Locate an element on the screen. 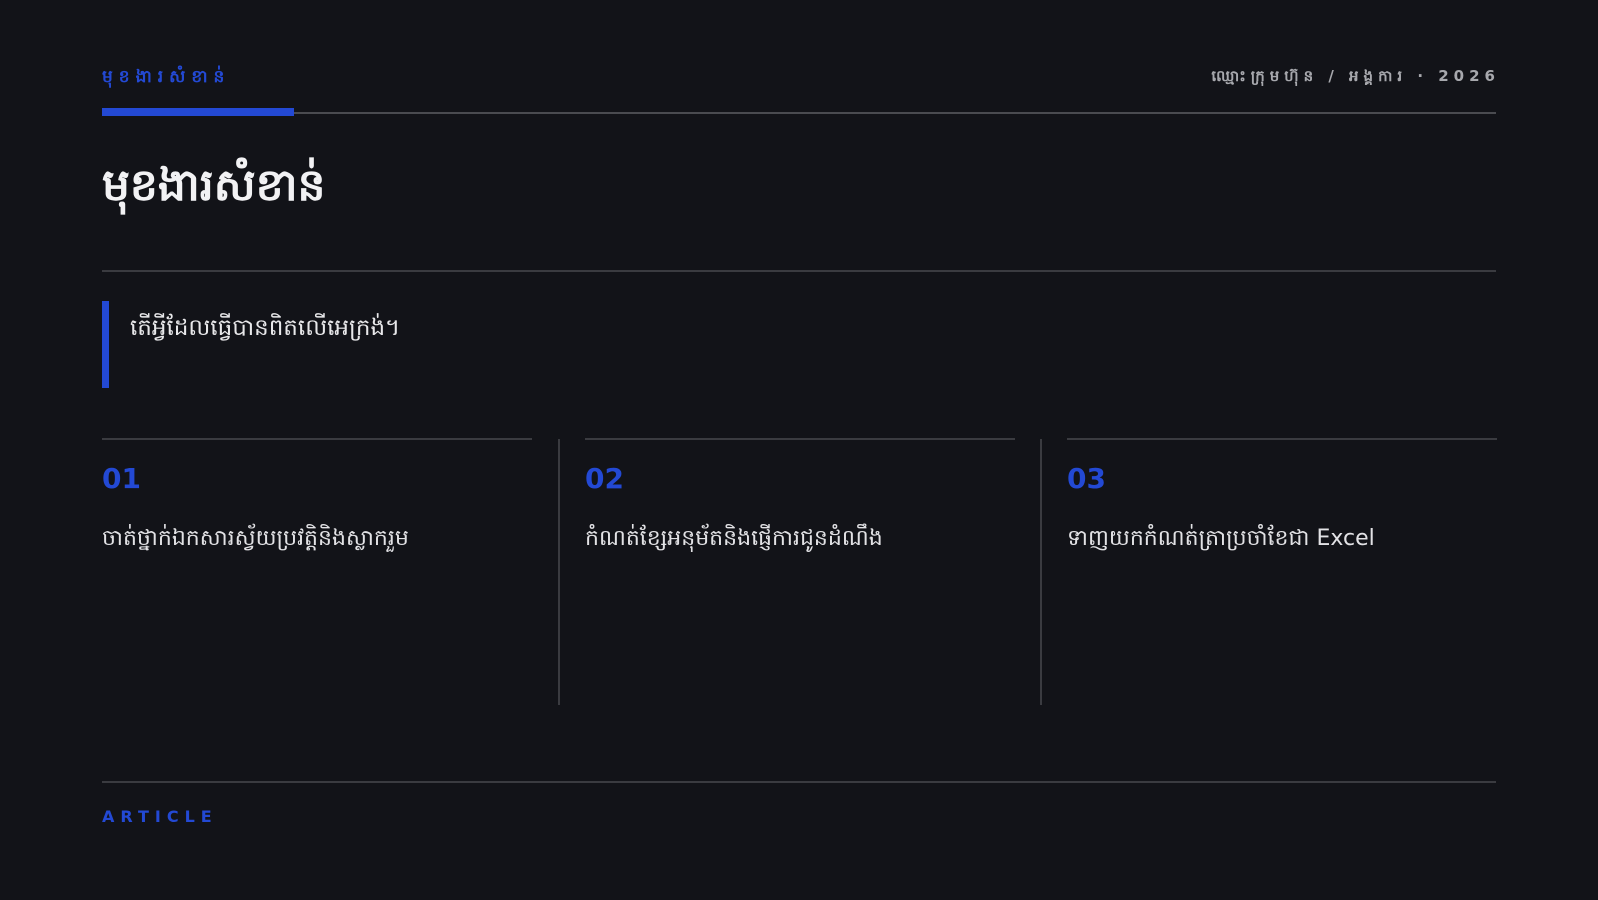  header-accent-bar is located at coordinates (198, 112).